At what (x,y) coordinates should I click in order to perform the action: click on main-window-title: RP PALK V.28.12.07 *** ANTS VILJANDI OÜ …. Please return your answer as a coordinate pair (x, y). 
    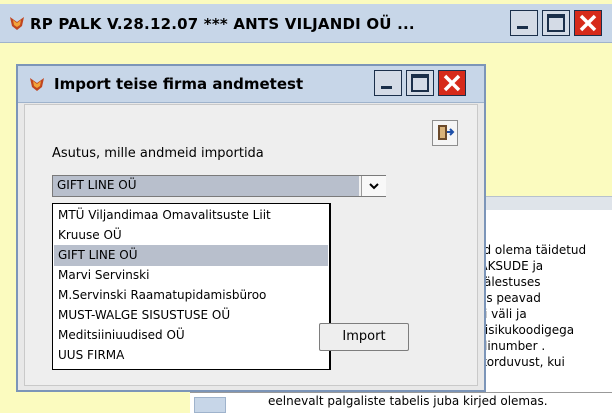
    Looking at the image, I should click on (222, 24).